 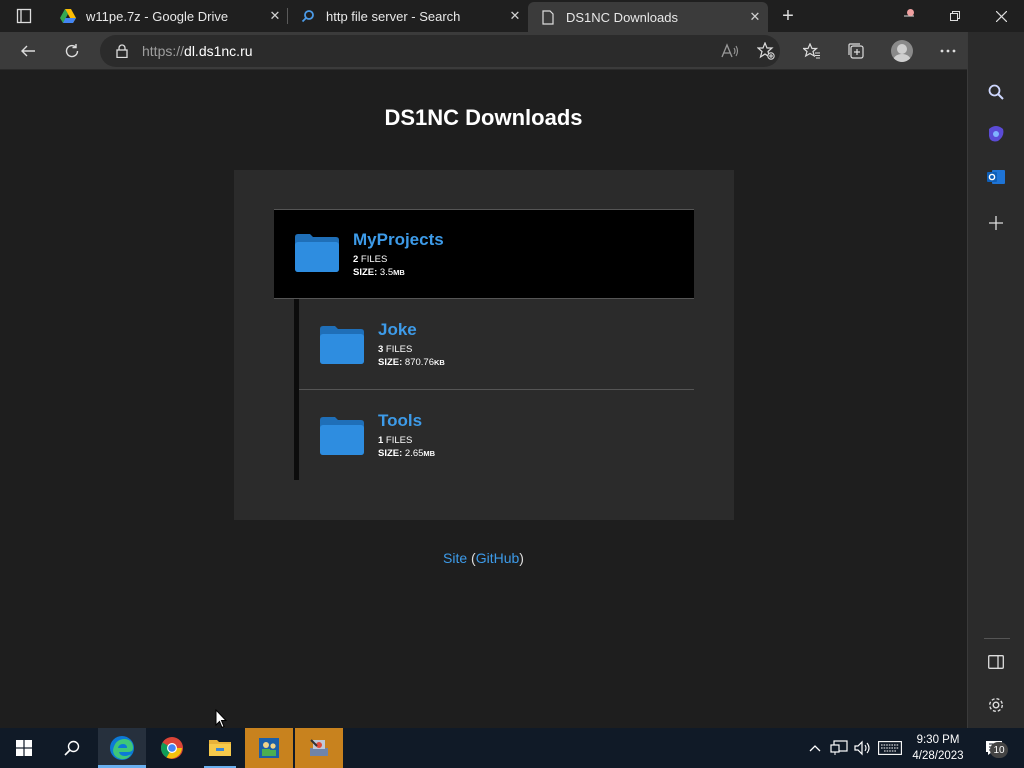 I want to click on close-window-button, so click(x=1001, y=16).